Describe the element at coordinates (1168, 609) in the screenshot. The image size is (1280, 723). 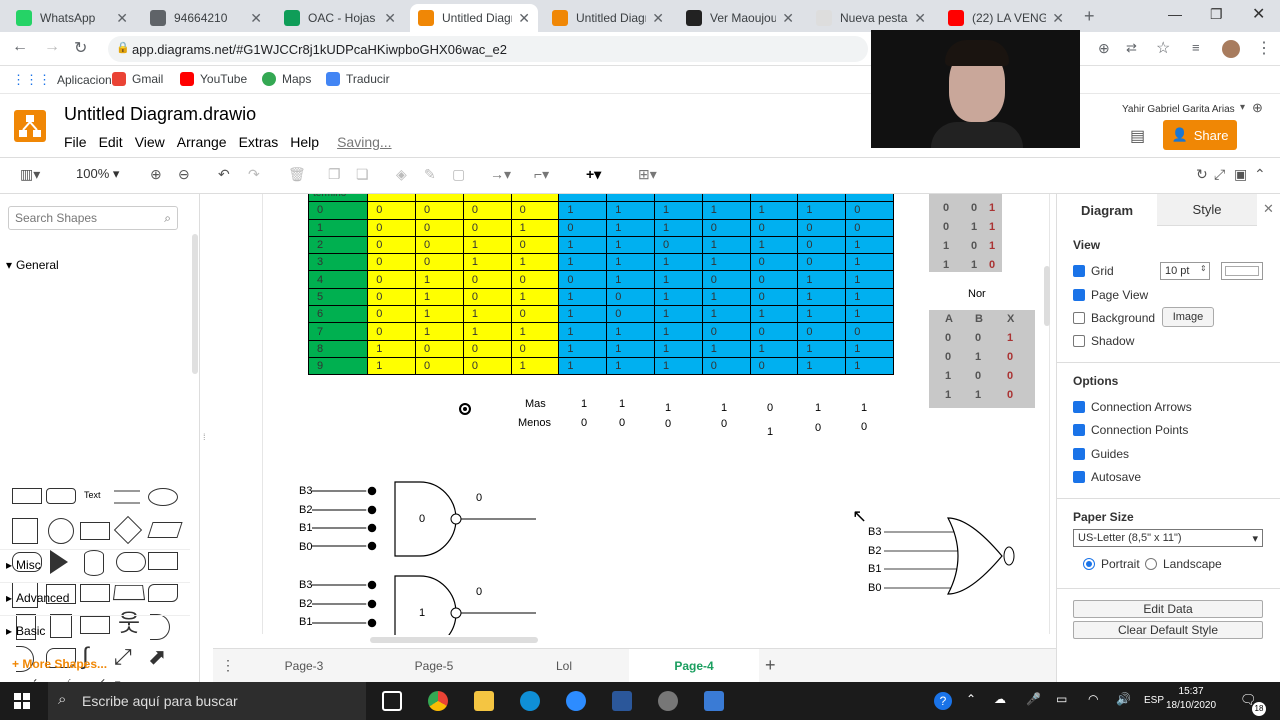
I see `edit-data-button: Edit Data` at that location.